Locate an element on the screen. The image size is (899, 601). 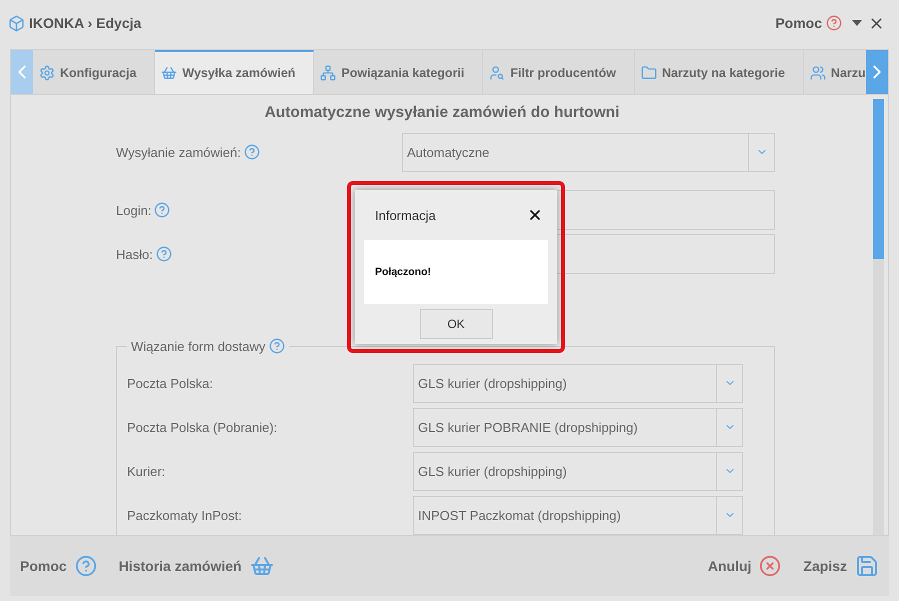
field-label: Poczta Polska: is located at coordinates (170, 383).